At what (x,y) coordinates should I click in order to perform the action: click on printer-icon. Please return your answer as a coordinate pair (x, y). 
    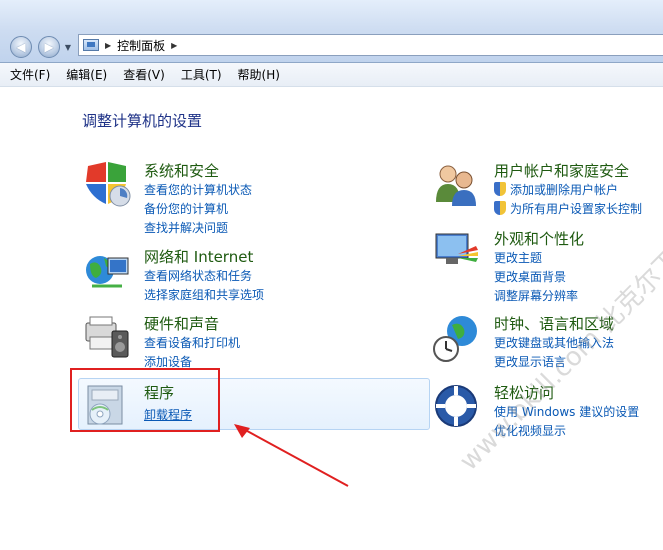
    Looking at the image, I should click on (107, 337).